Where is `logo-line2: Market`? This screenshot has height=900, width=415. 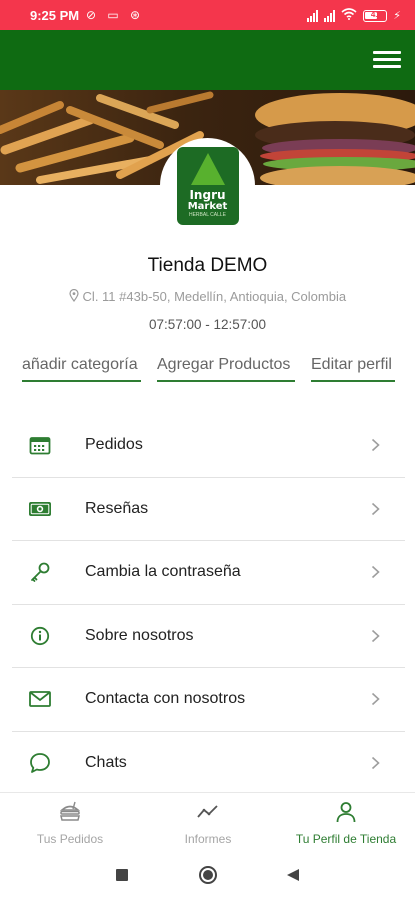 logo-line2: Market is located at coordinates (207, 206).